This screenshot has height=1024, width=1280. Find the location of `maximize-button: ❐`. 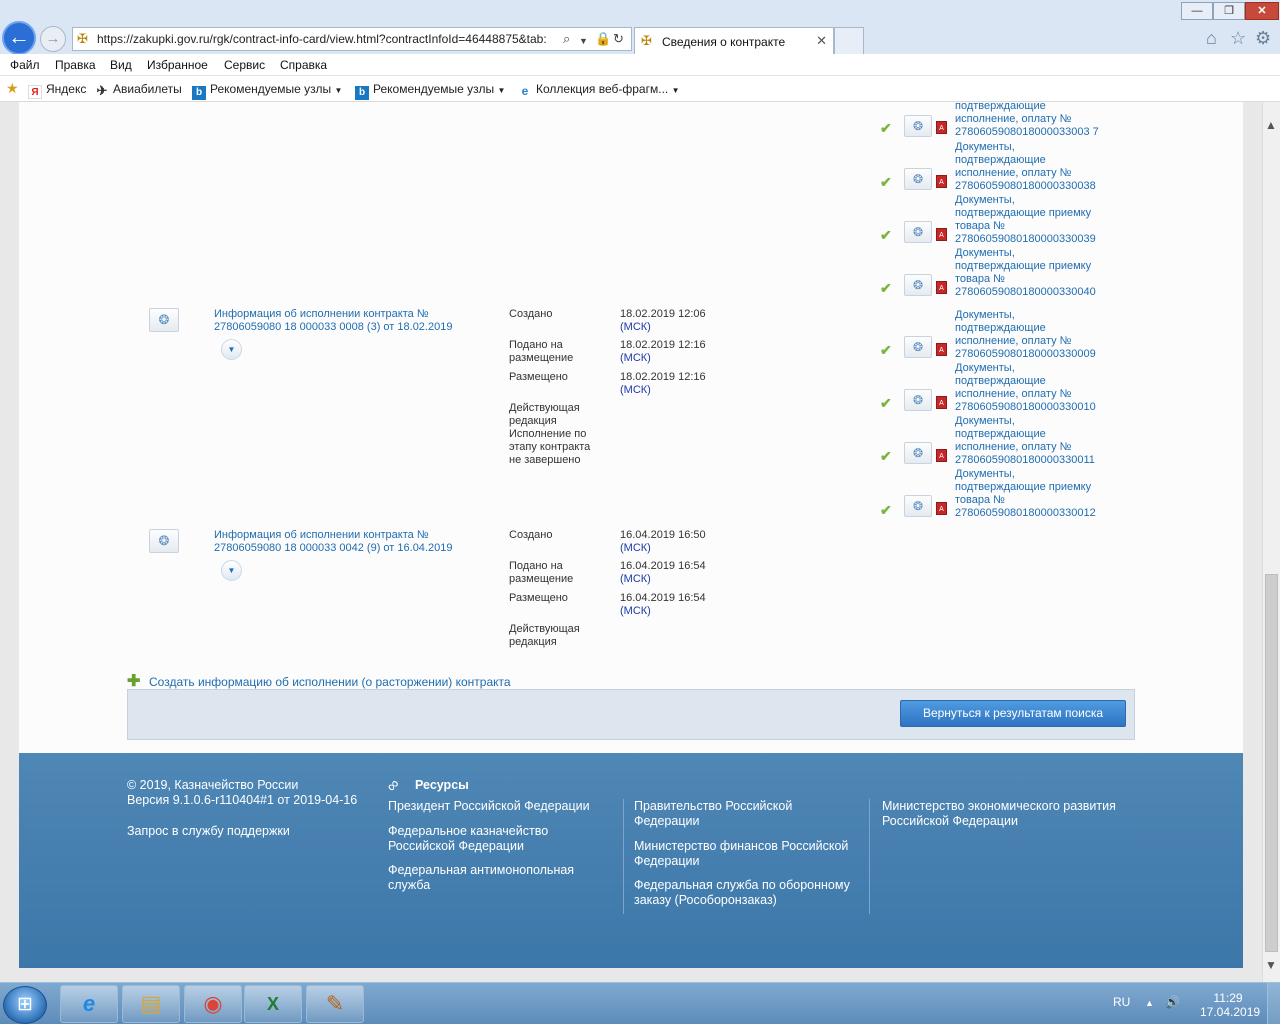

maximize-button: ❐ is located at coordinates (1229, 11).